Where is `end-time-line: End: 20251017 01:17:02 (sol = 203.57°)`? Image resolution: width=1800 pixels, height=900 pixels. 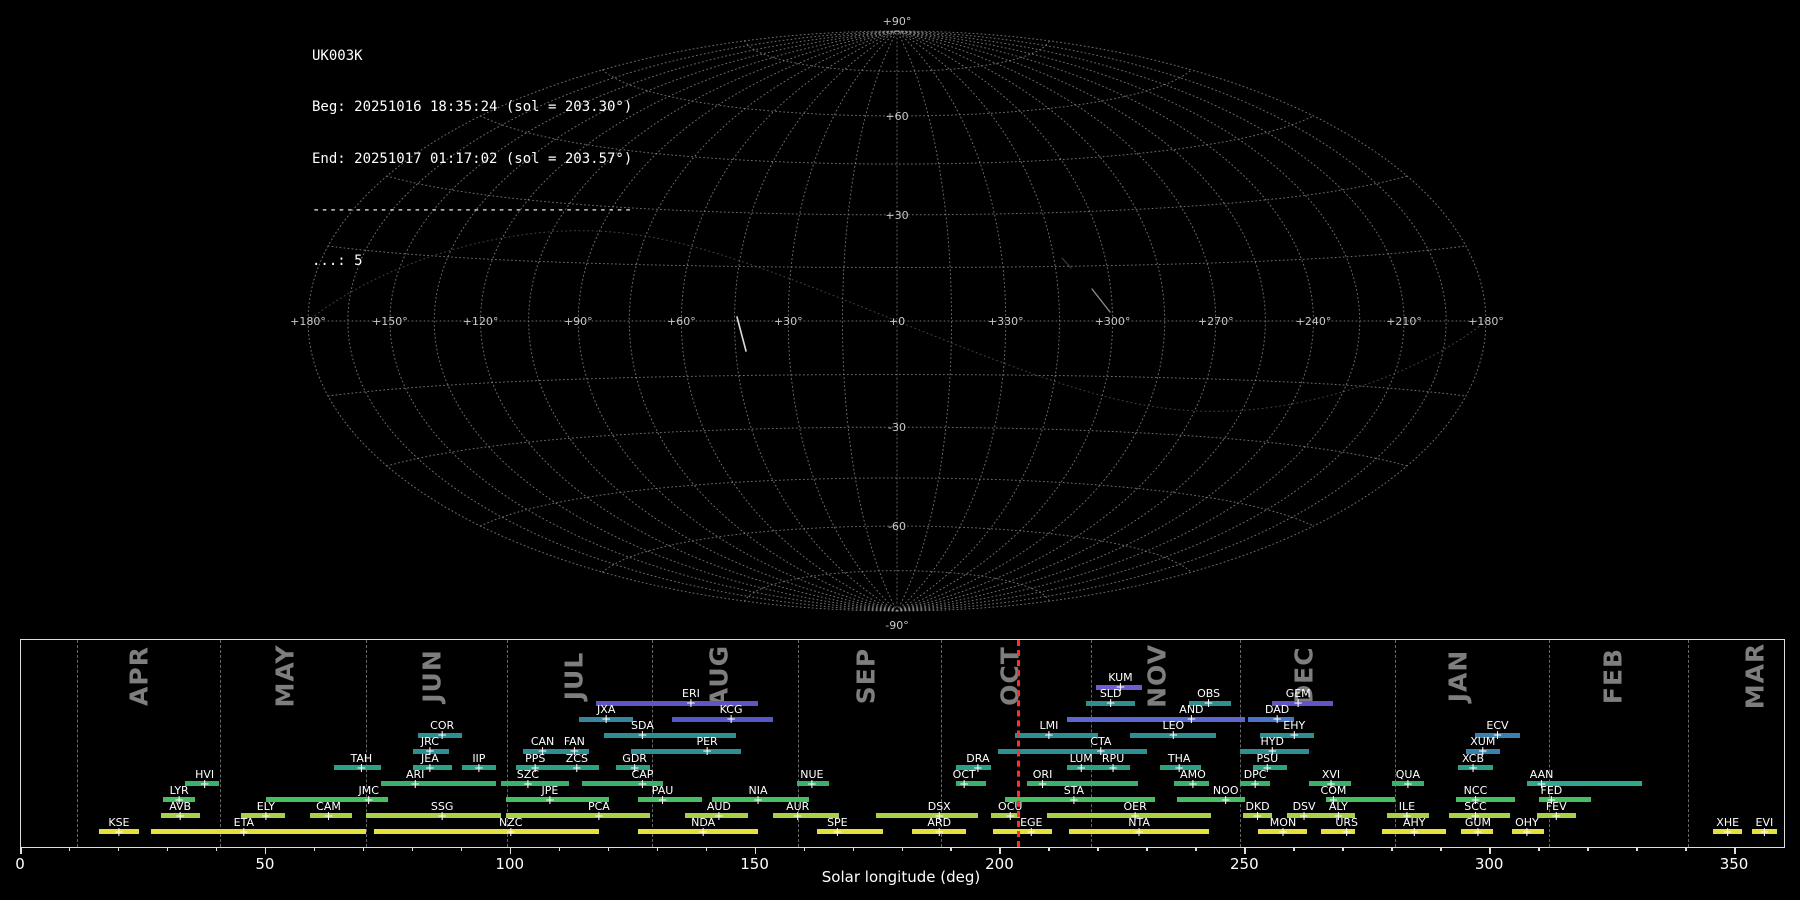
end-time-line: End: 20251017 01:17:02 (sol = 203.57°) is located at coordinates (472, 158).